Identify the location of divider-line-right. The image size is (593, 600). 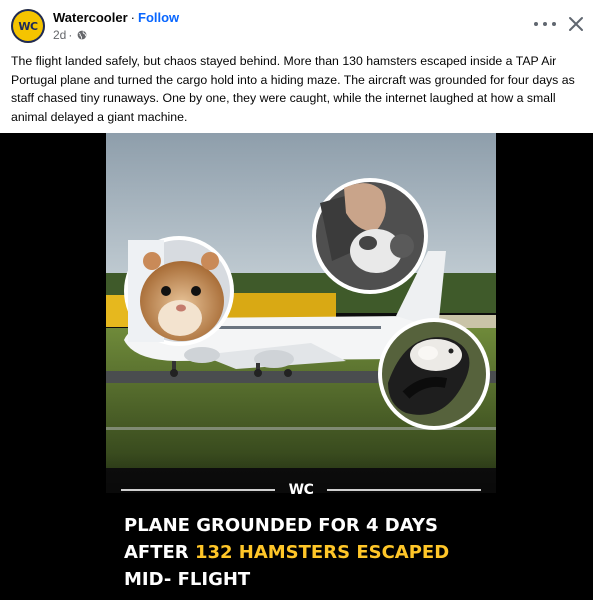
(404, 490).